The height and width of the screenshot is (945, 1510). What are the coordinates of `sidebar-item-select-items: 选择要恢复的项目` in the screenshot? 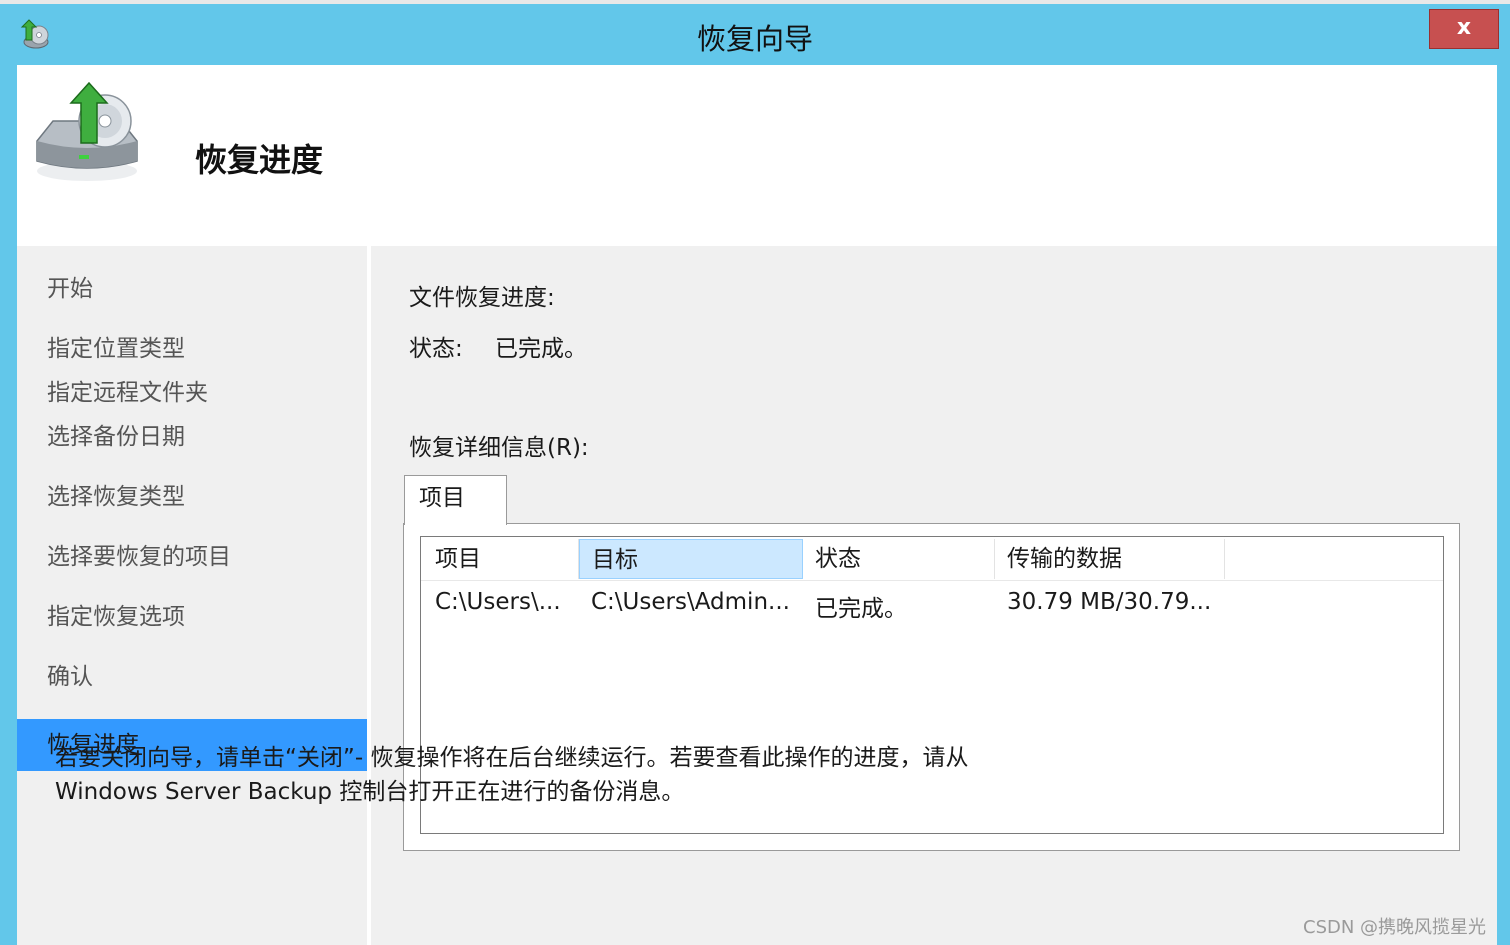 It's located at (192, 557).